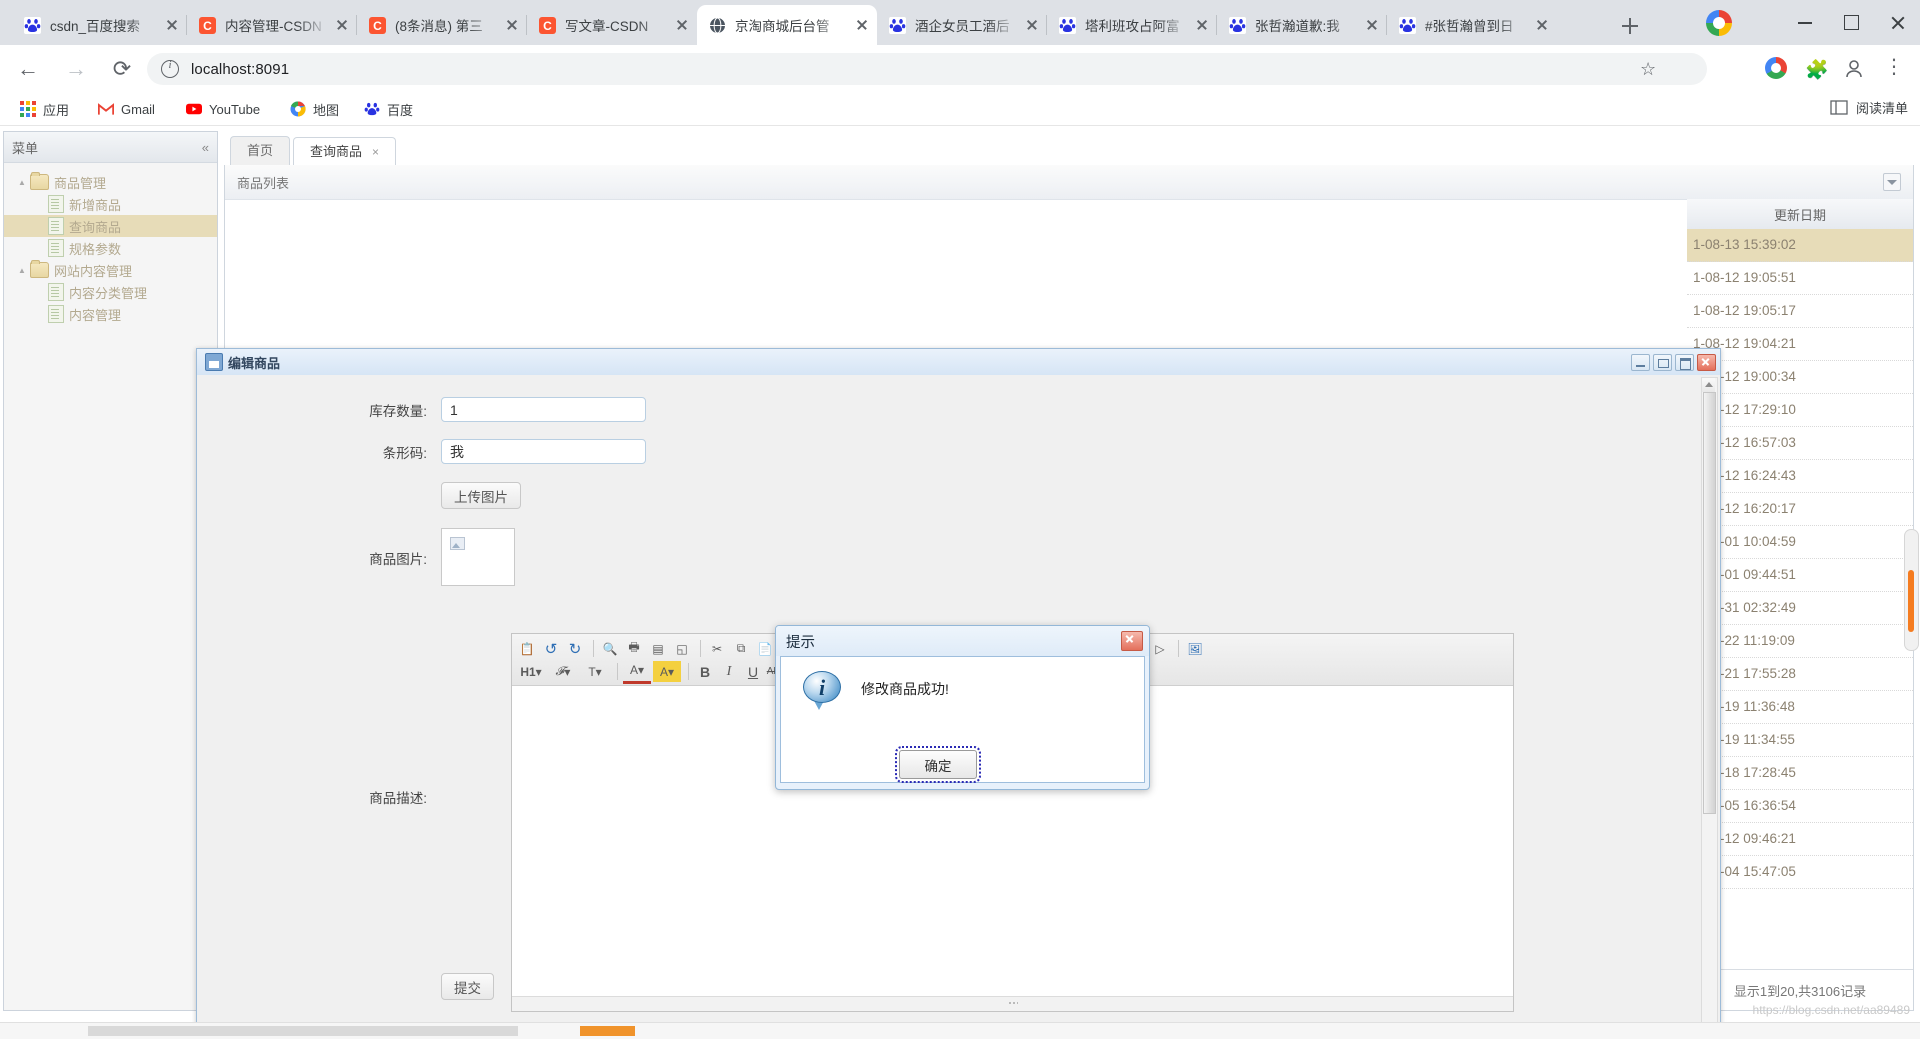 The image size is (1920, 1039). I want to click on maximize-window-button, so click(1851, 22).